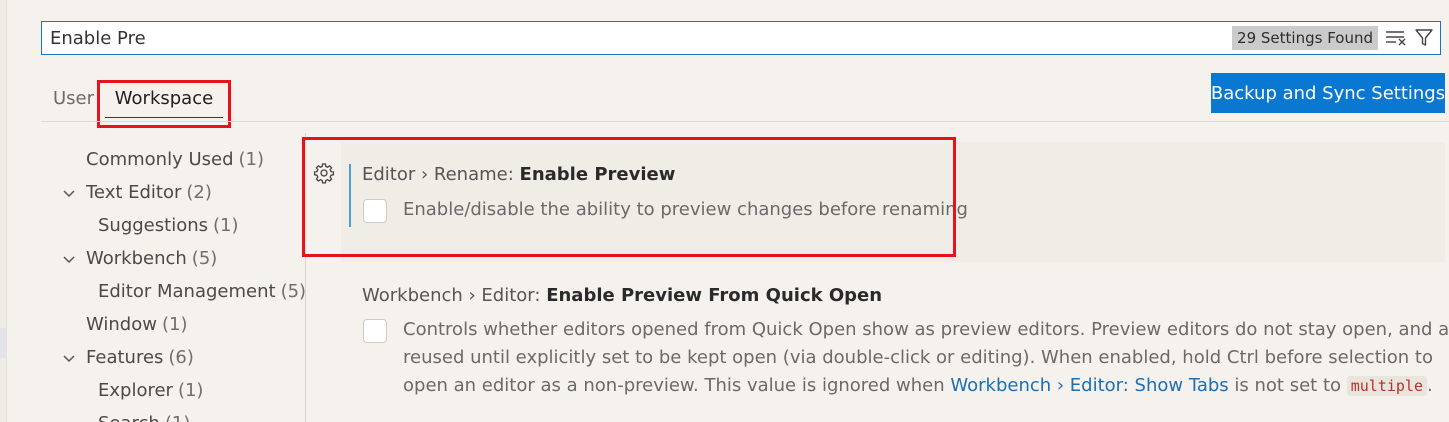 Image resolution: width=1449 pixels, height=422 pixels. What do you see at coordinates (441, 174) in the screenshot?
I see `setting-category: Editor › Rename:` at bounding box center [441, 174].